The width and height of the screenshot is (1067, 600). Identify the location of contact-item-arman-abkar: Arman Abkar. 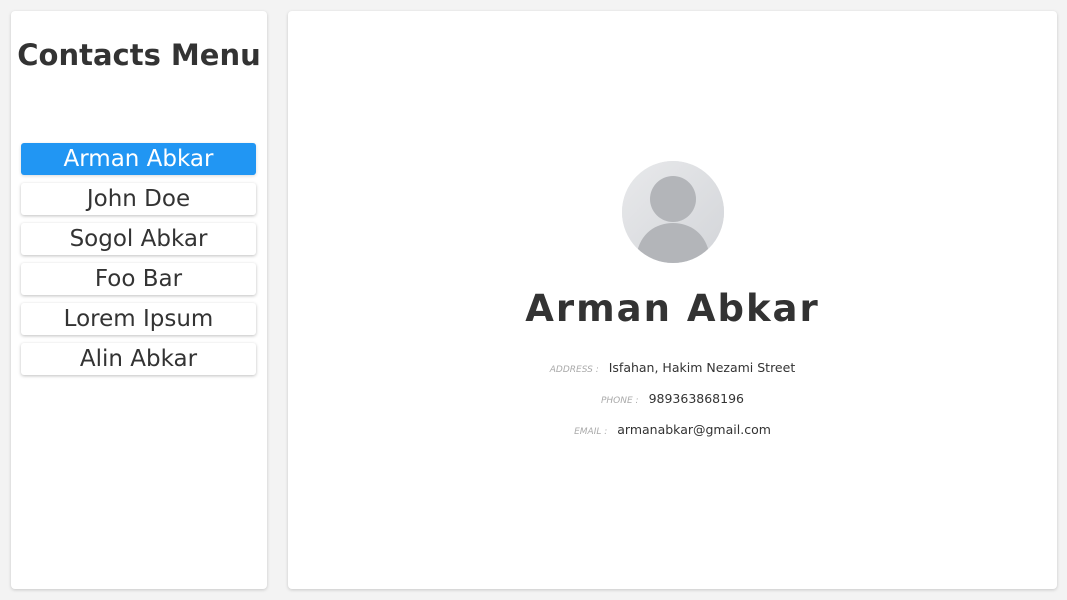
(138, 159).